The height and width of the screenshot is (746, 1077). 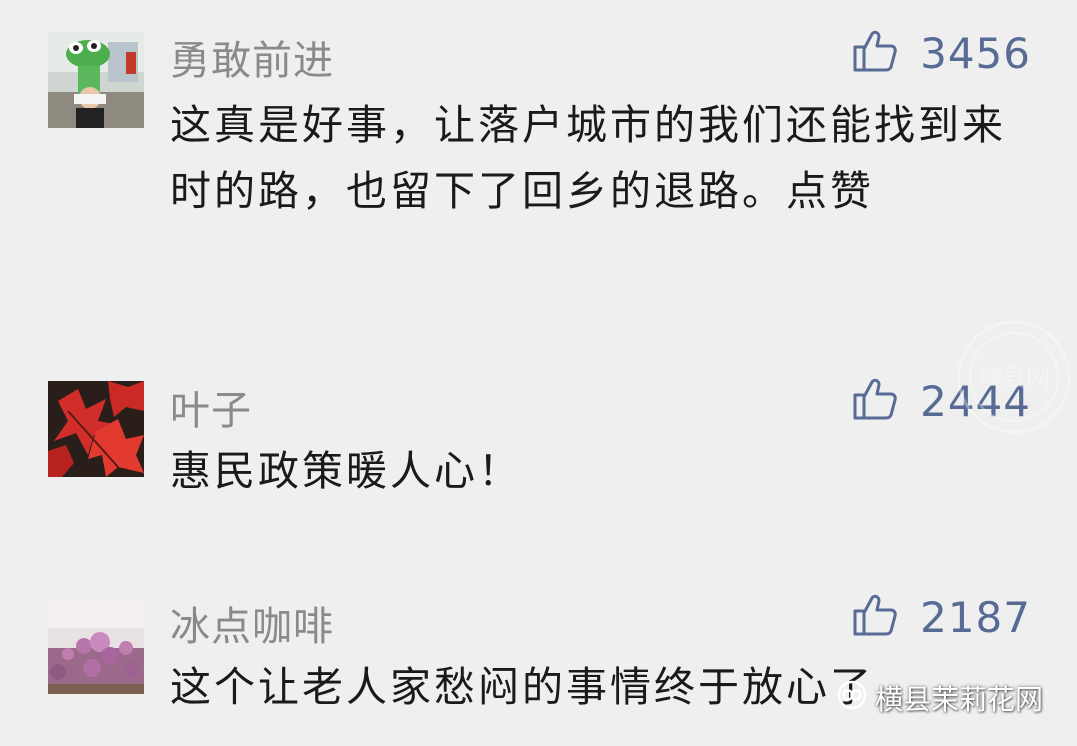 I want to click on comment-text: 惠民政策暖人心！, so click(x=346, y=471).